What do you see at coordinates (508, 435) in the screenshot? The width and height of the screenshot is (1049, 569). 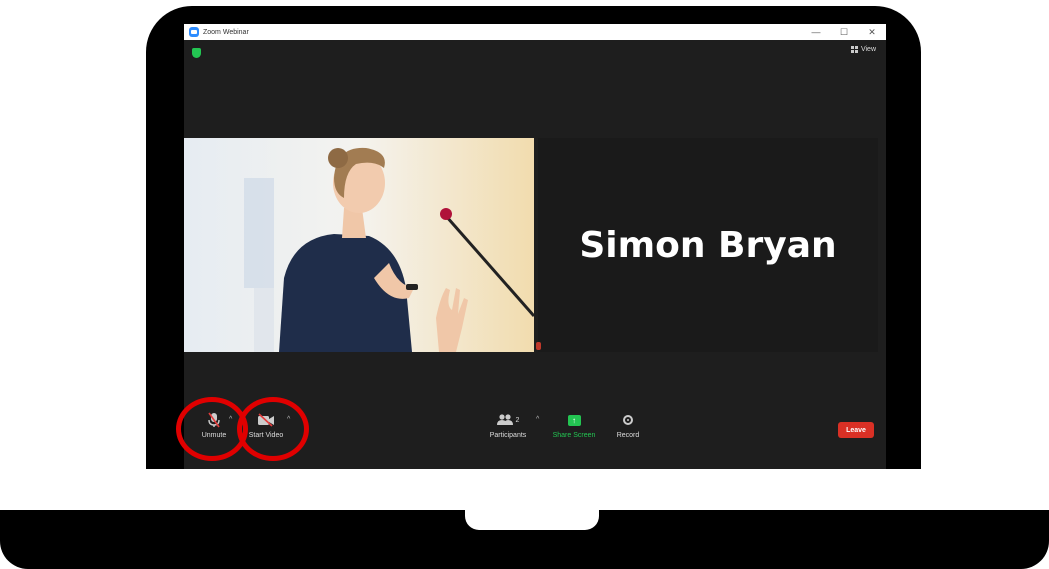 I see `participants-label: Participants` at bounding box center [508, 435].